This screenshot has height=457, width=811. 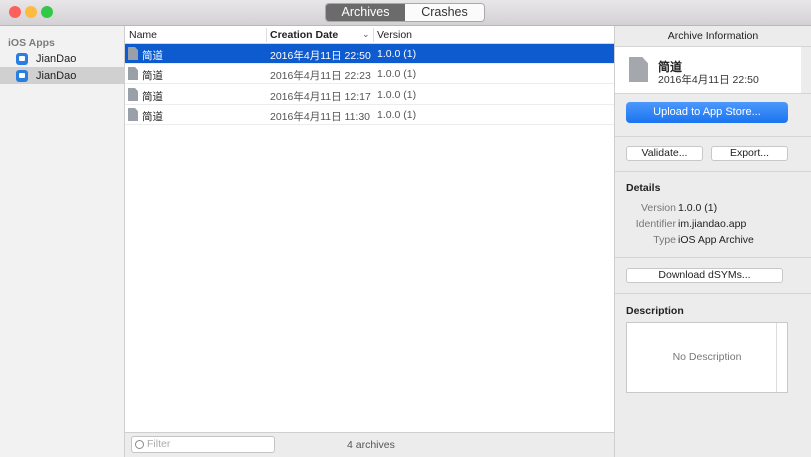 What do you see at coordinates (320, 56) in the screenshot?
I see `row-date: 2016年4月11日 22:50` at bounding box center [320, 56].